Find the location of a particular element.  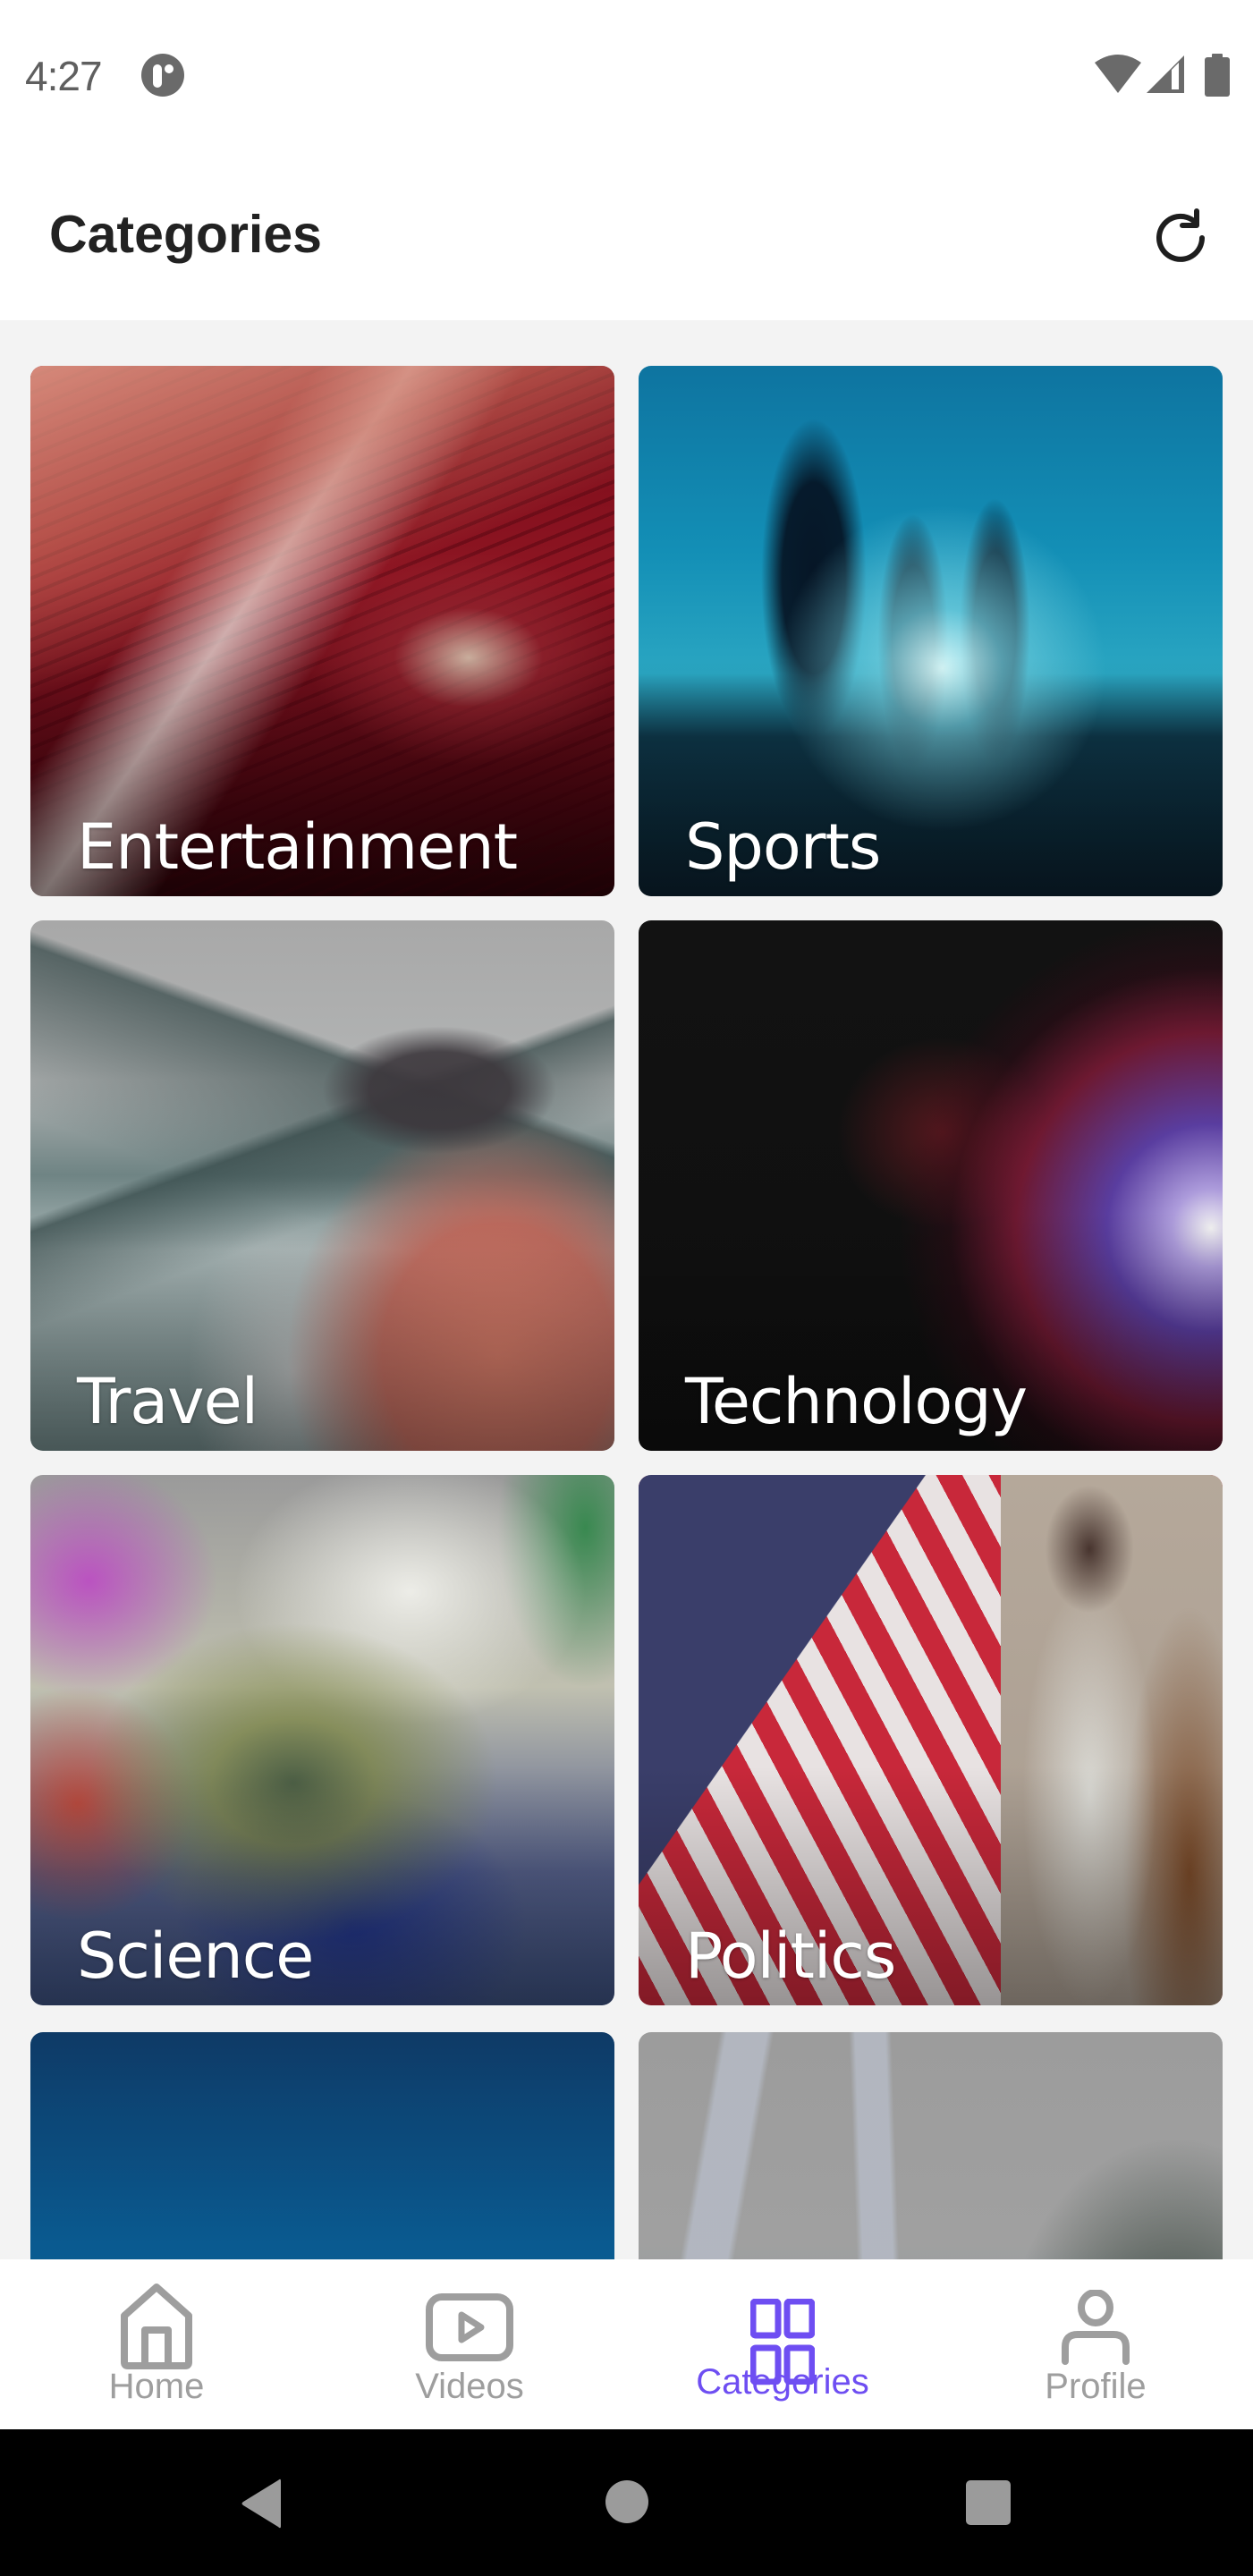

refresh-button is located at coordinates (1182, 238).